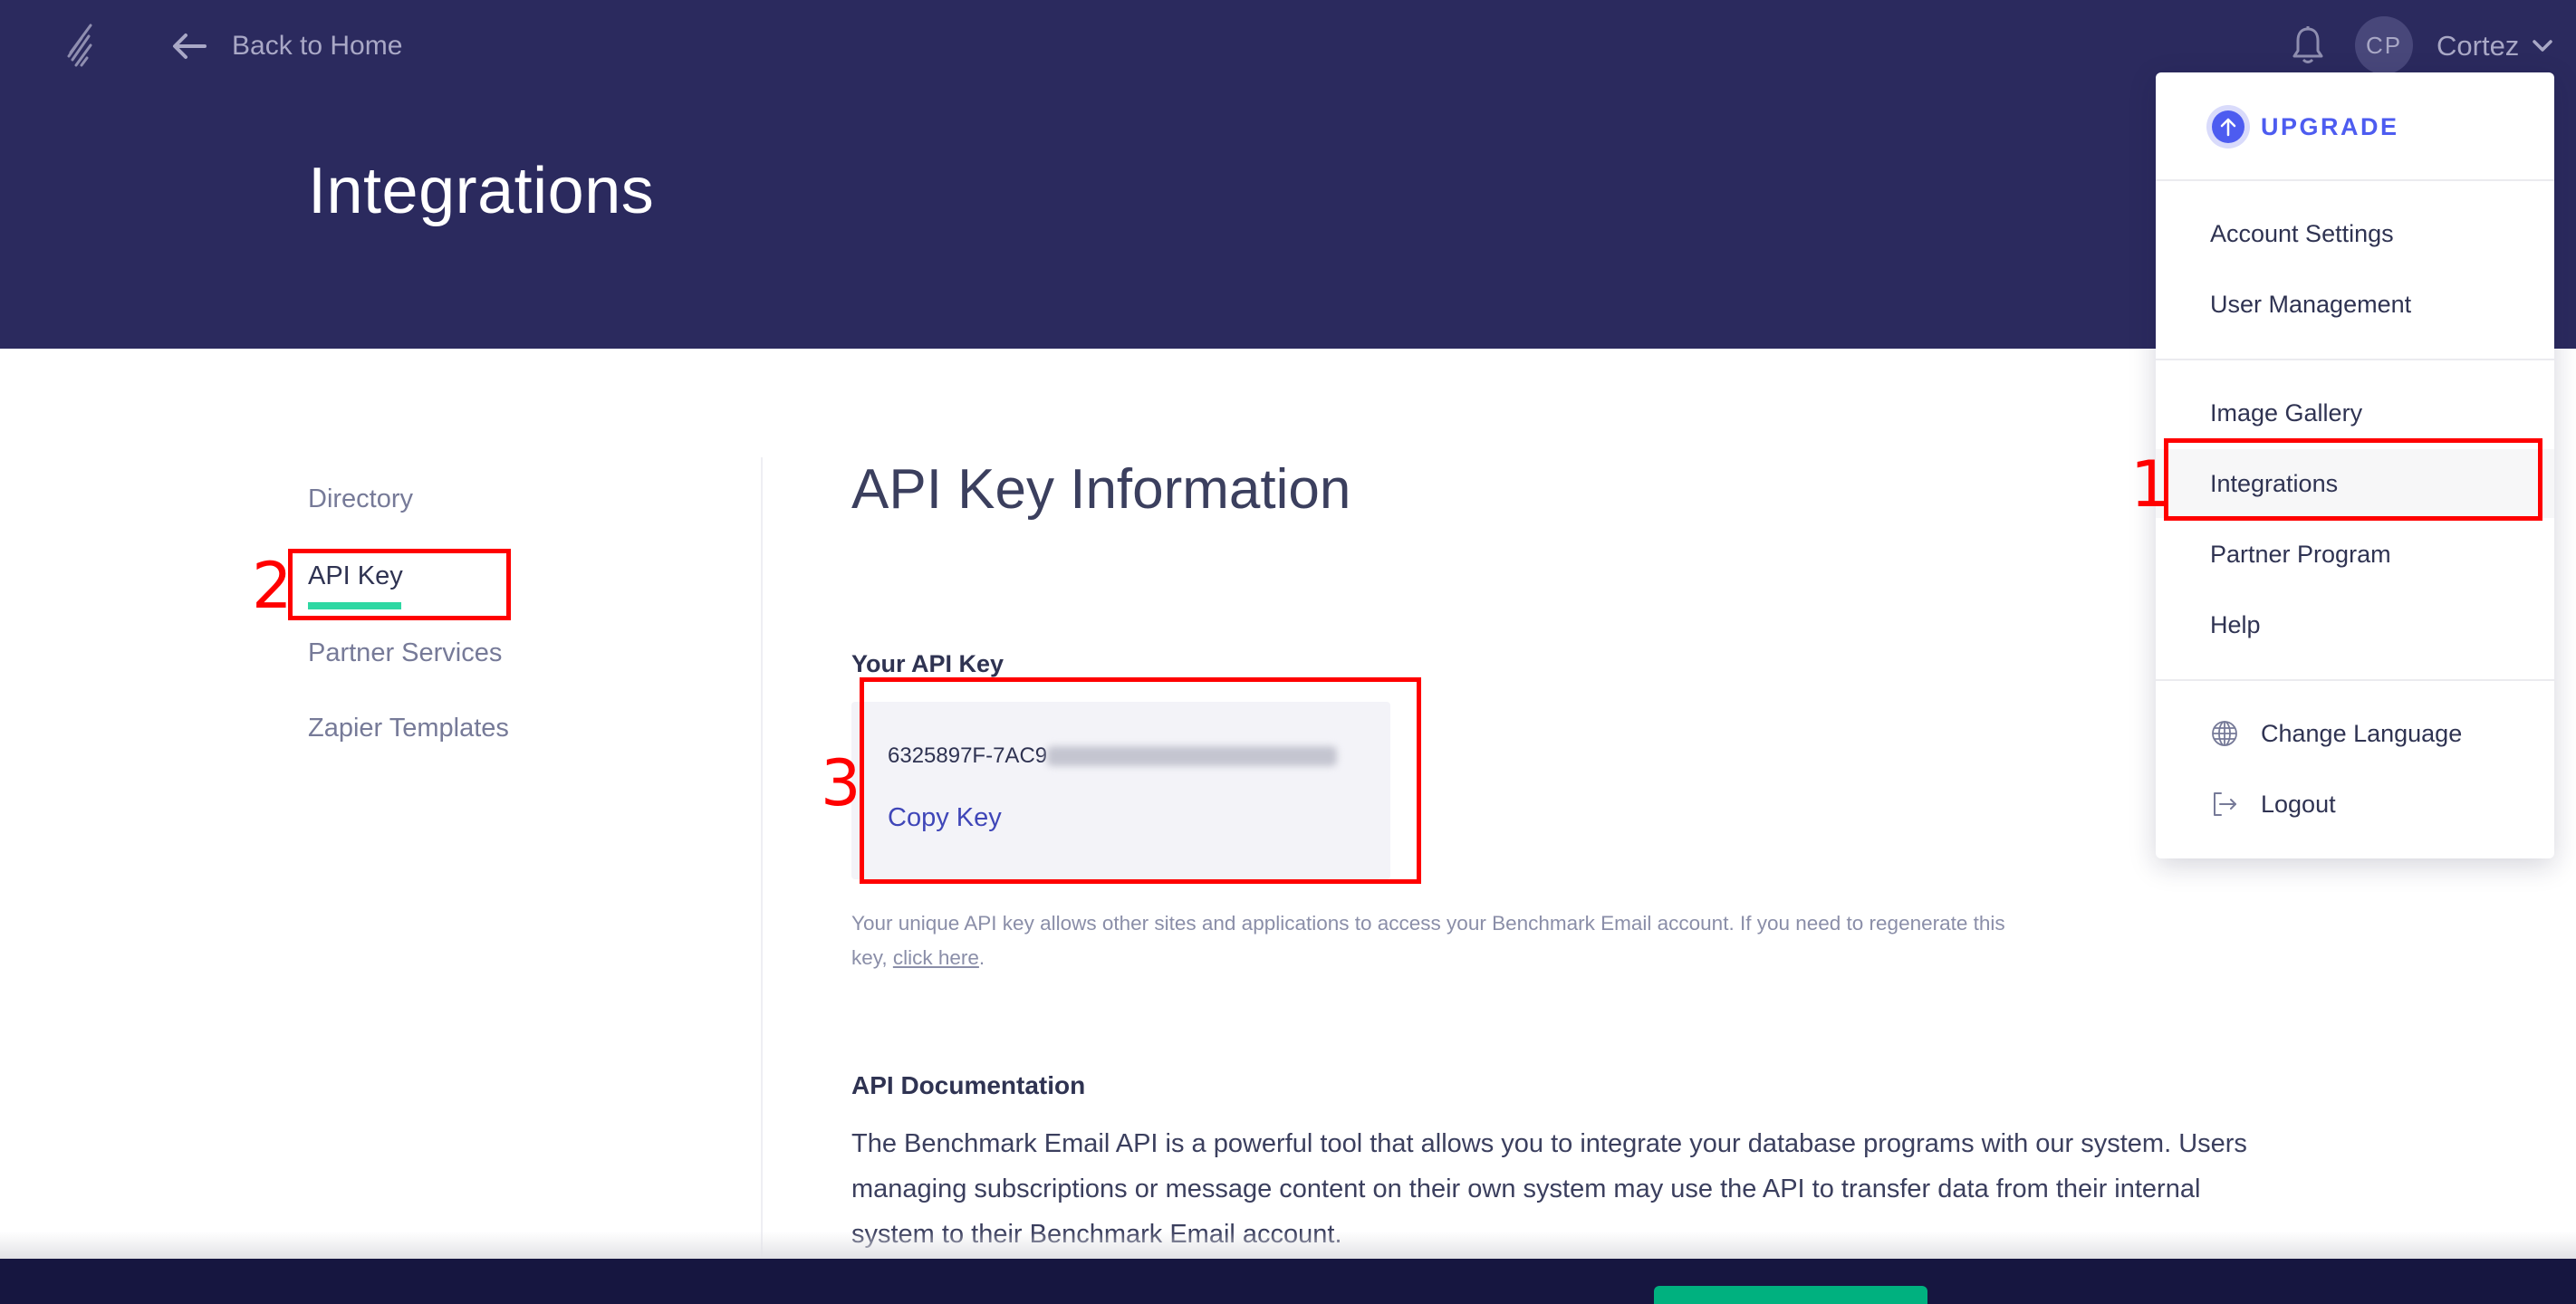  Describe the element at coordinates (1288, 1281) in the screenshot. I see `footer-bar` at that location.